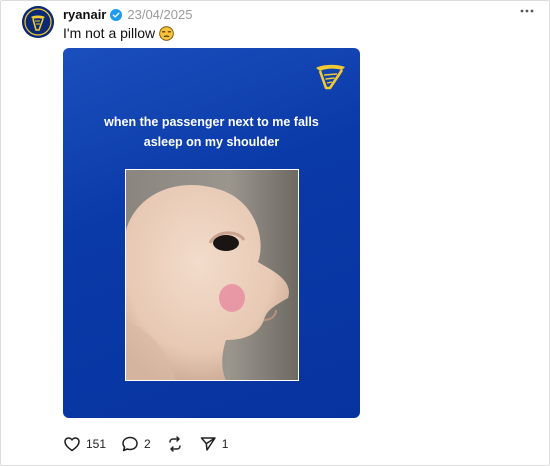 The height and width of the screenshot is (466, 550). I want to click on post-header: ryanair 23/04/2025, so click(127, 14).